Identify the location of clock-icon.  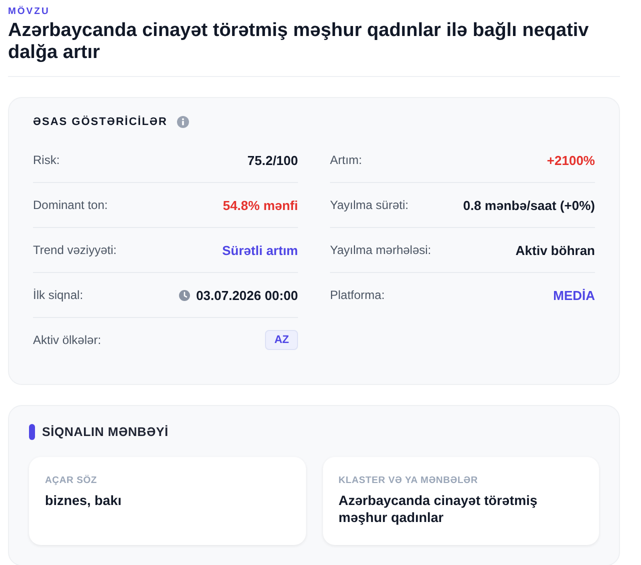
(184, 295).